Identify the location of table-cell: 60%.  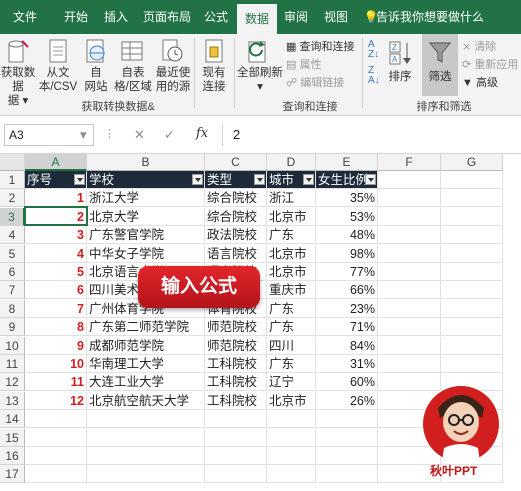
(347, 382).